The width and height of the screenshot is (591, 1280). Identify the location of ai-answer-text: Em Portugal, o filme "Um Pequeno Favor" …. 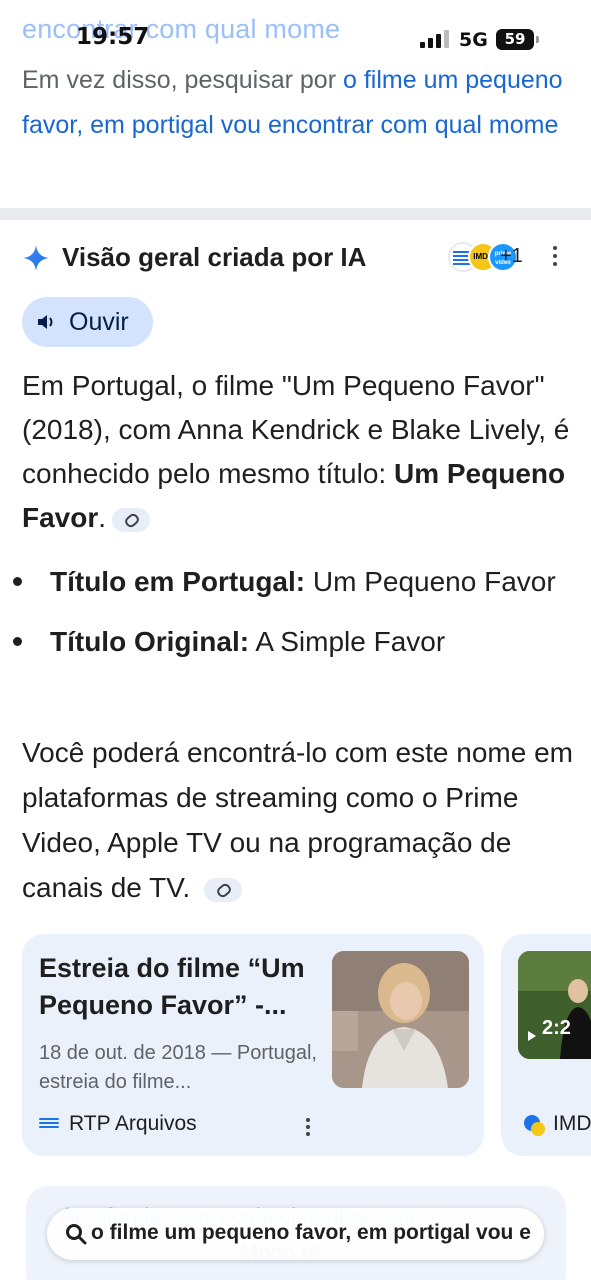
(299, 452).